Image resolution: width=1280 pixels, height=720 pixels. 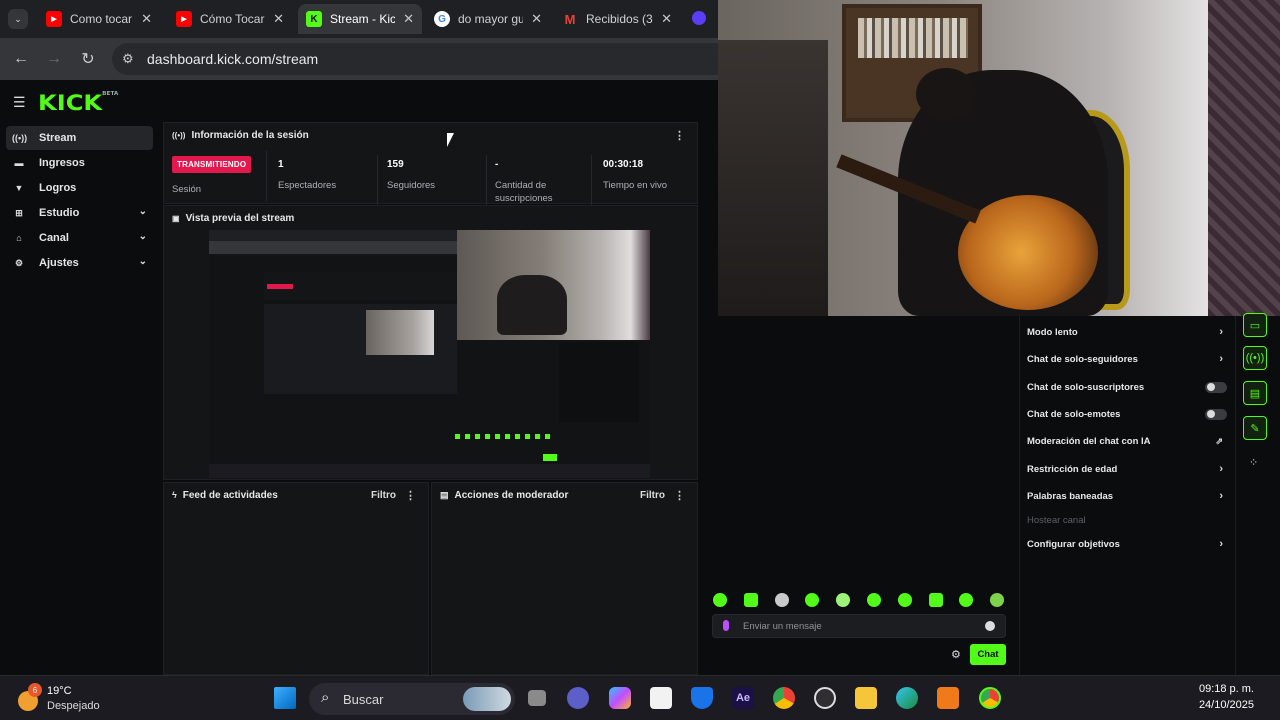 I want to click on sidebar-item-stream: ((•)) Stream, so click(x=79, y=138).